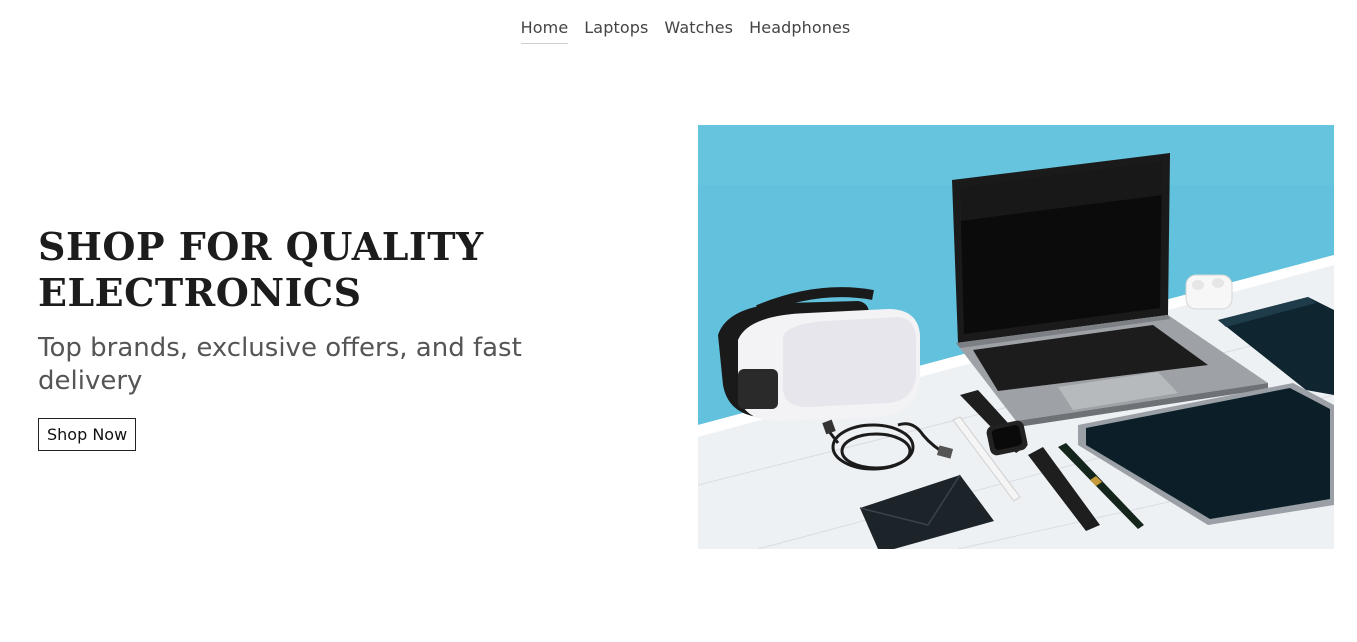  I want to click on shop-now-button: Shop Now, so click(87, 434).